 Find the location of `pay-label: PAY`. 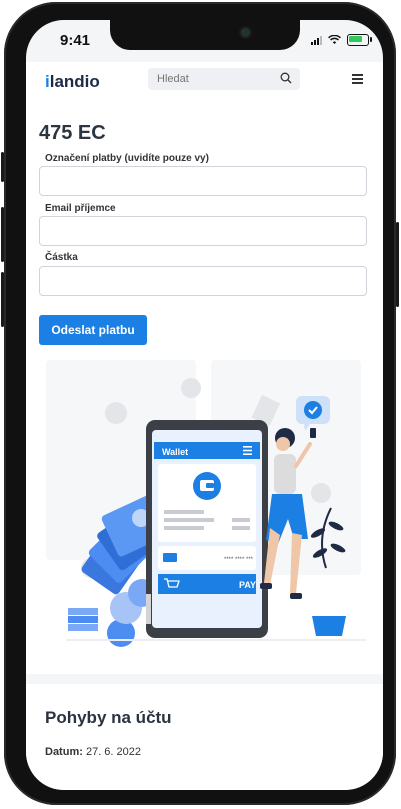

pay-label: PAY is located at coordinates (247, 585).